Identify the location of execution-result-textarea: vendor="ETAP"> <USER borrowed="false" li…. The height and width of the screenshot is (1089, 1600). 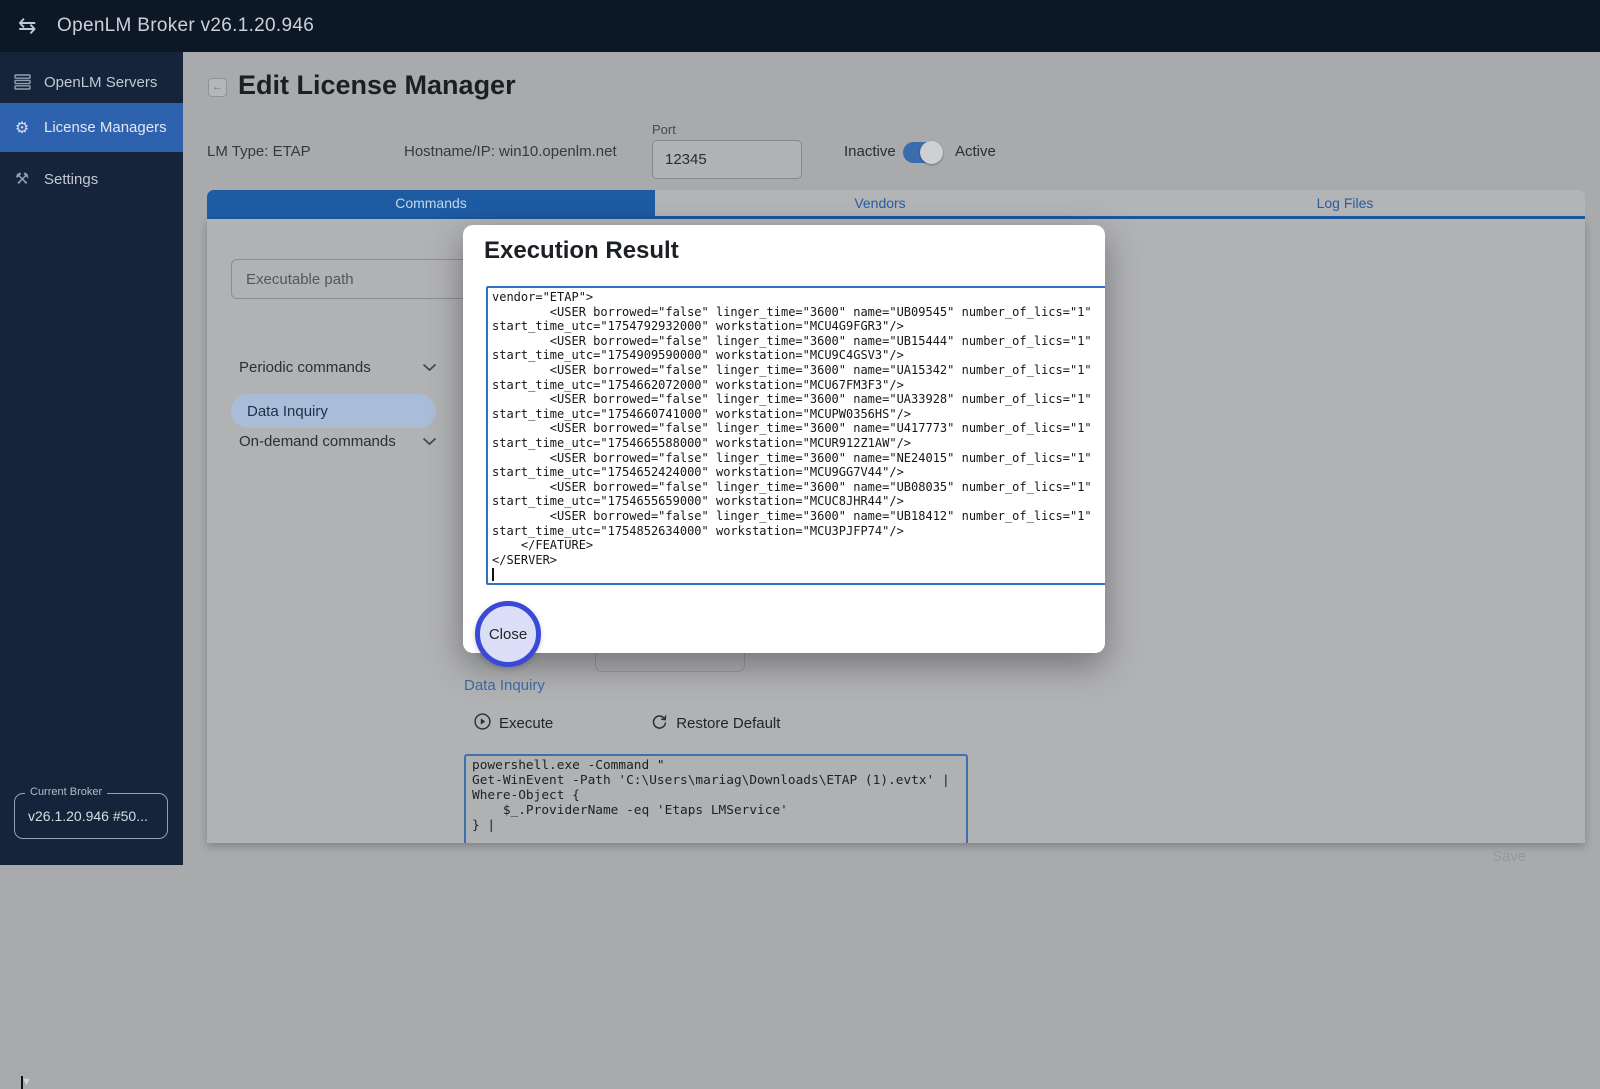
(795, 435).